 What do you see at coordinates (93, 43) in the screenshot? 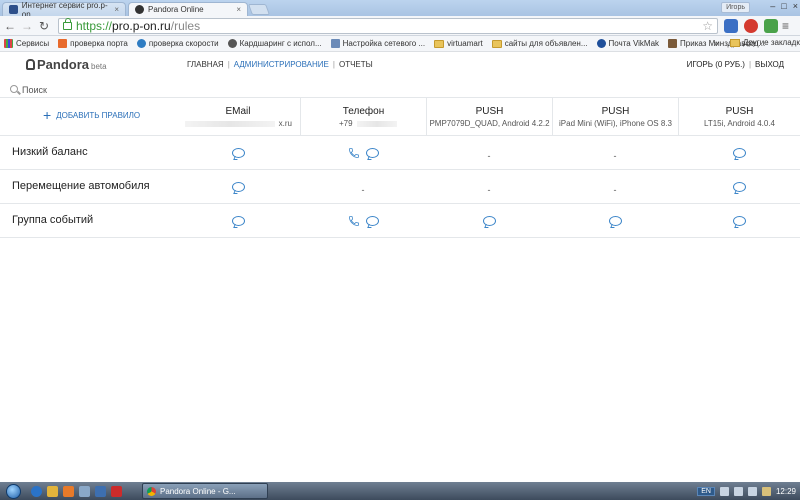
I see `bookmark-item: проверка порта` at bounding box center [93, 43].